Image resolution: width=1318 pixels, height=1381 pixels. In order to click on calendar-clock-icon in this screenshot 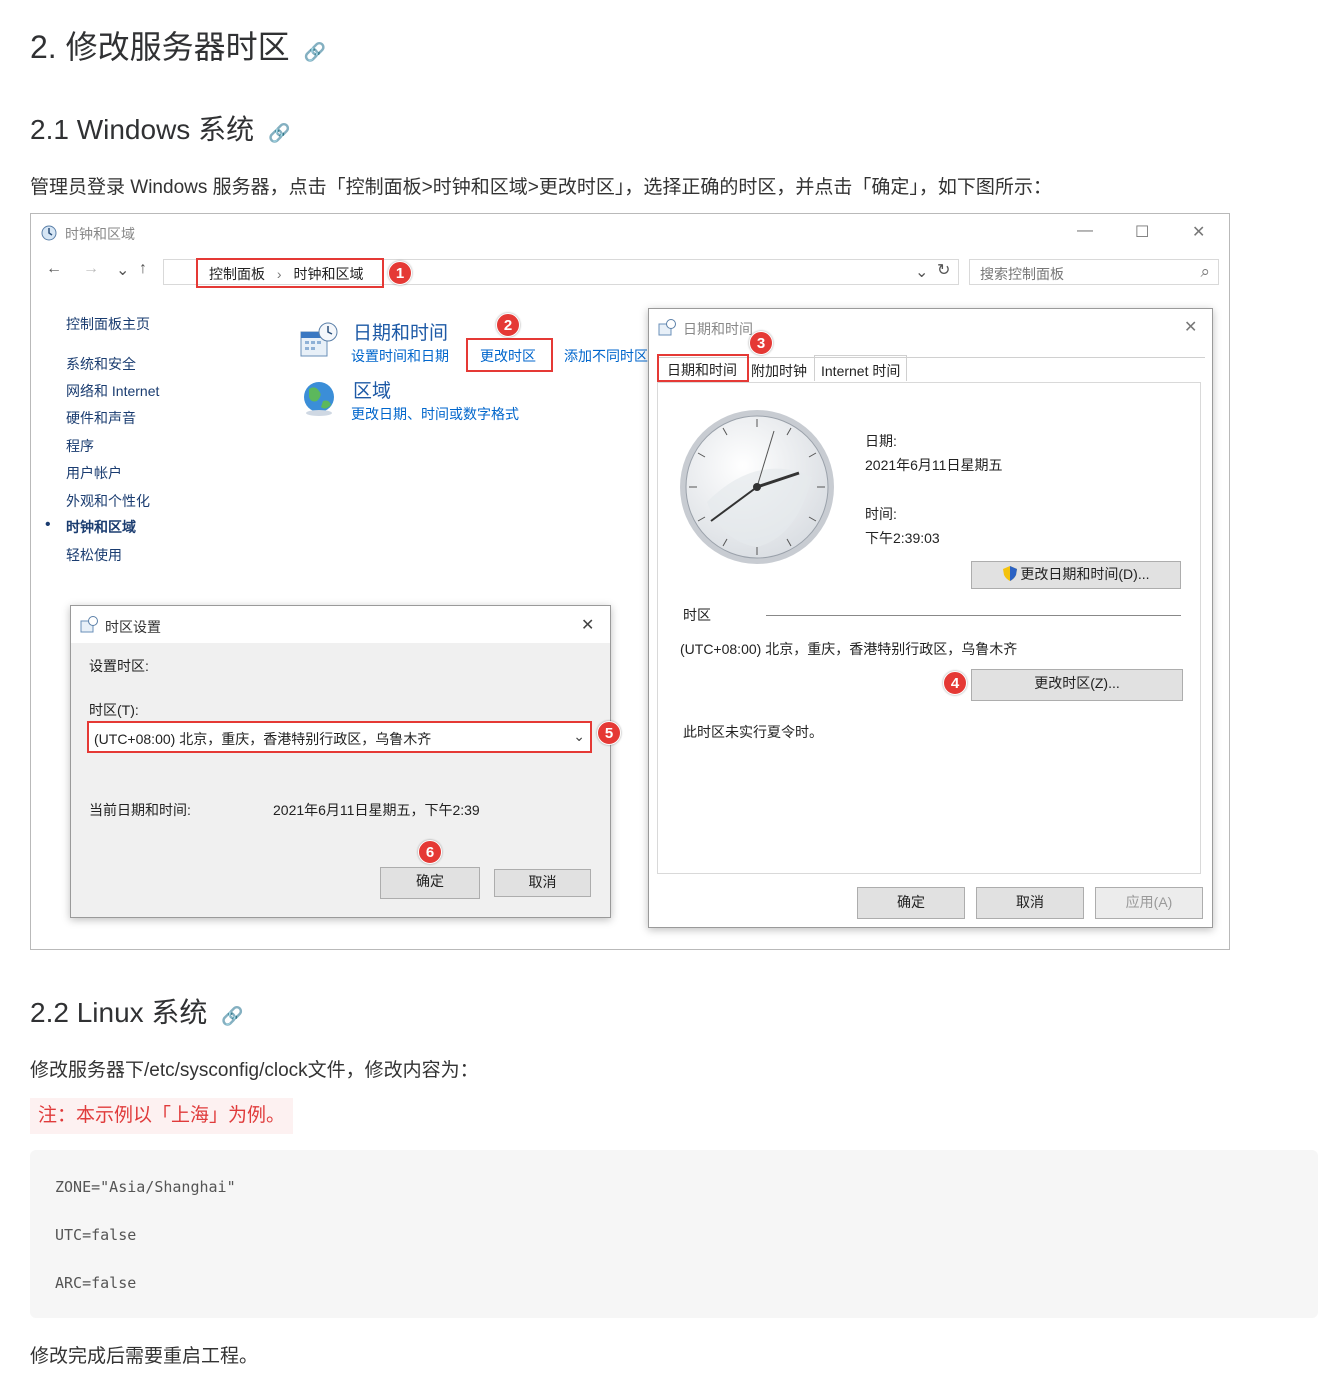, I will do `click(319, 339)`.